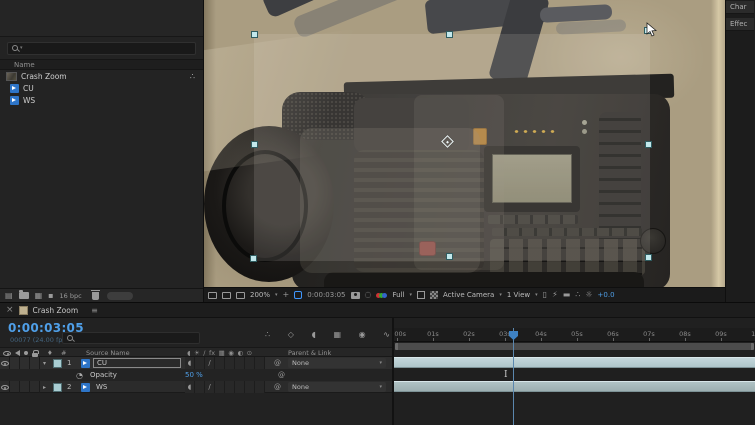  I want to click on timeline-tab-title: Crash Zoom, so click(56, 310).